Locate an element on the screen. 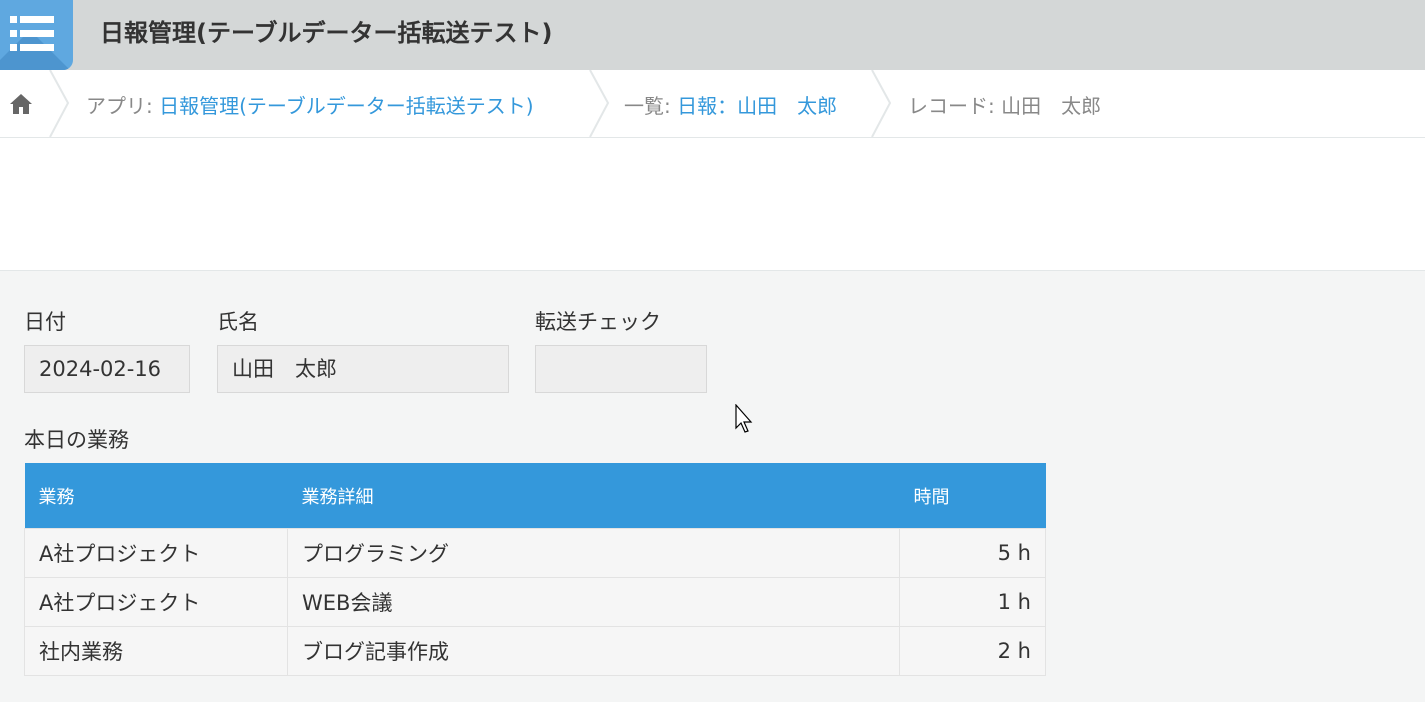  home-icon is located at coordinates (21, 104).